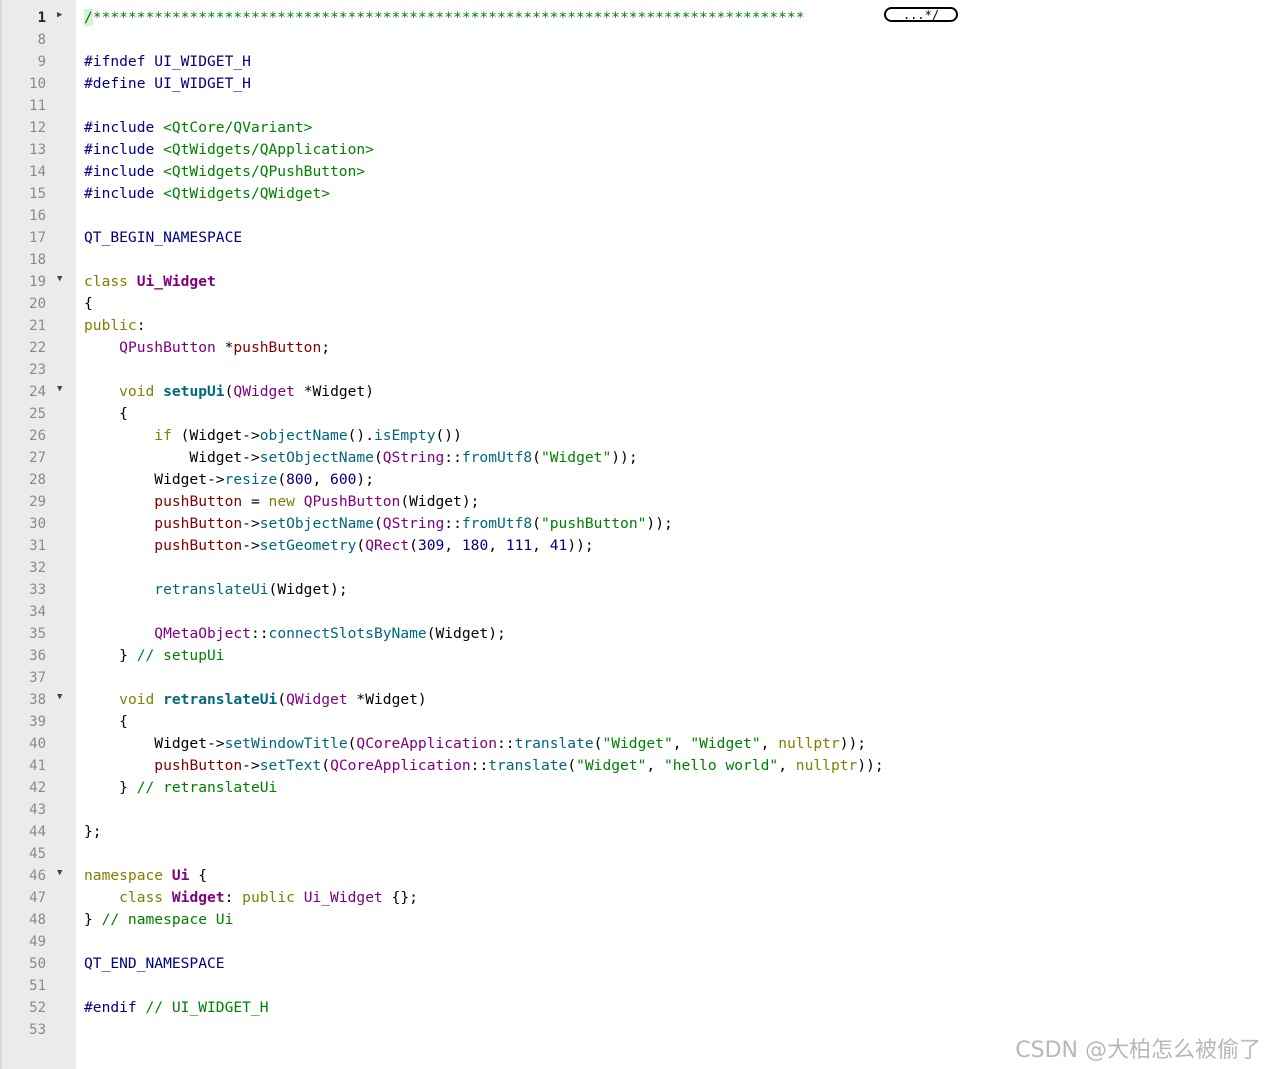 Image resolution: width=1267 pixels, height=1069 pixels. What do you see at coordinates (88, 17) in the screenshot?
I see `code-token: /` at bounding box center [88, 17].